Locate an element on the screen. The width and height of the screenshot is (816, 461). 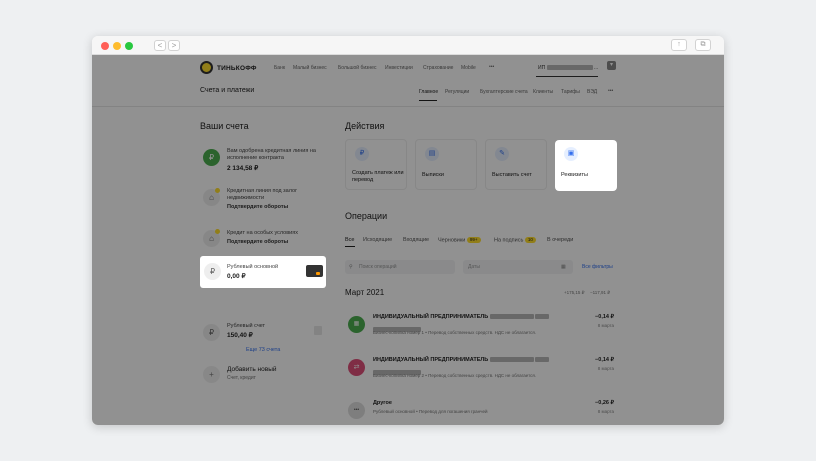
briefcase-icon: ▣ is located at coordinates (571, 154).